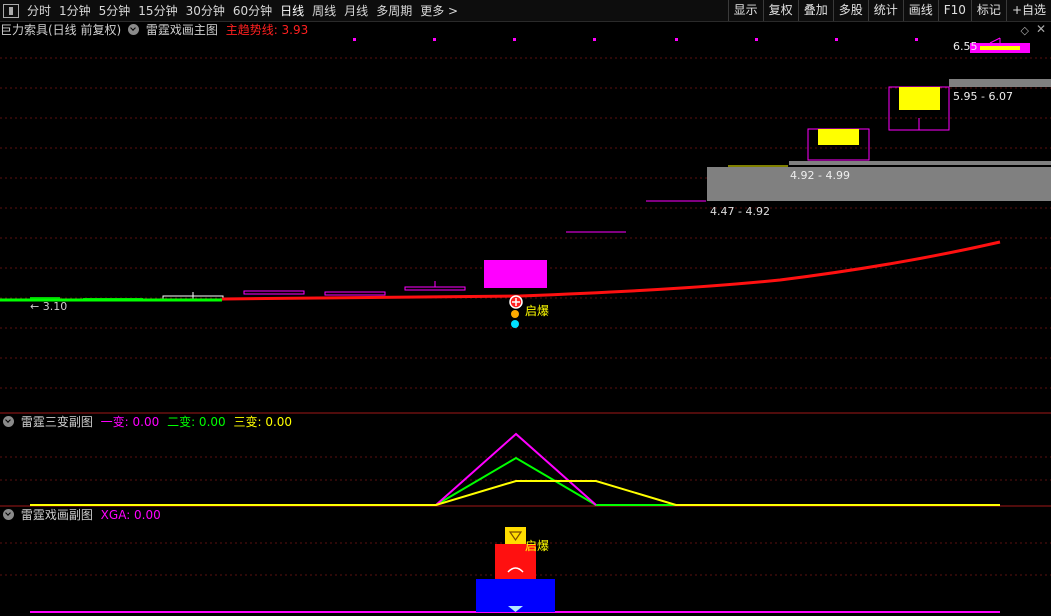 The height and width of the screenshot is (616, 1051). I want to click on top-price-label: 6.55, so click(965, 46).